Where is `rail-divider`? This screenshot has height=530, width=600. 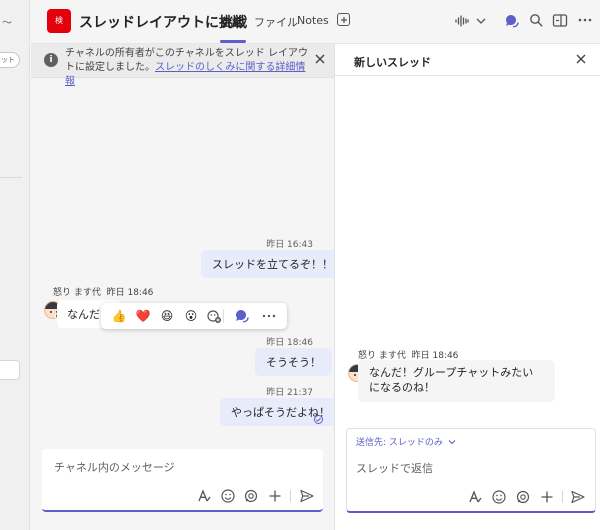
rail-divider is located at coordinates (11, 177).